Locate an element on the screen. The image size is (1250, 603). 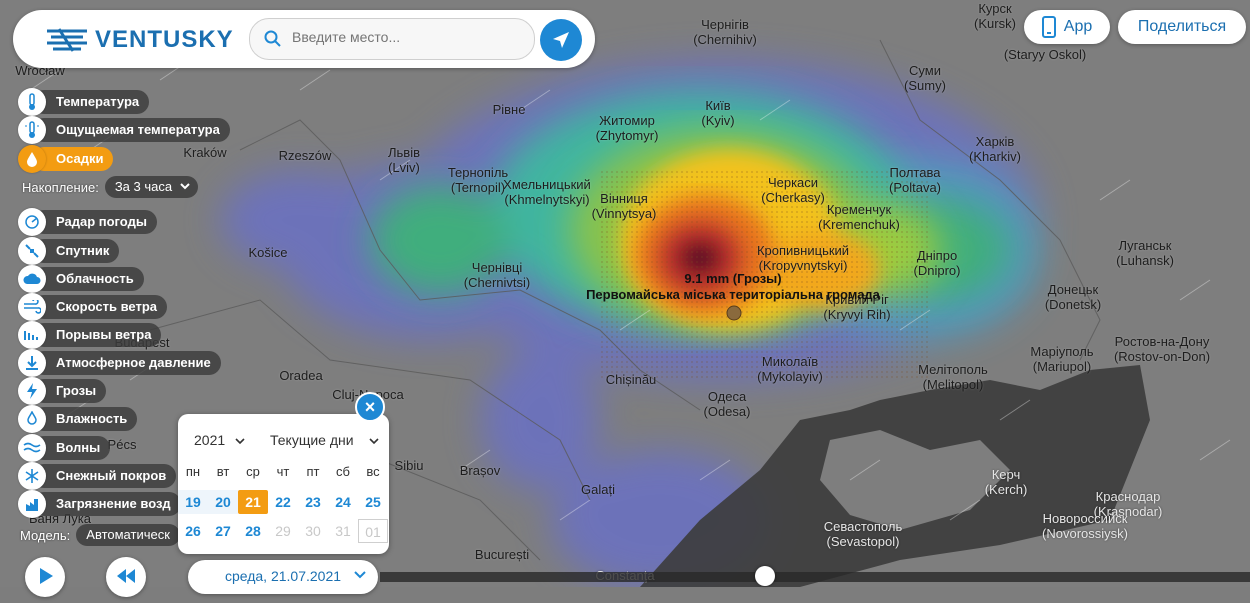
layer-item: Температура is located at coordinates (84, 102).